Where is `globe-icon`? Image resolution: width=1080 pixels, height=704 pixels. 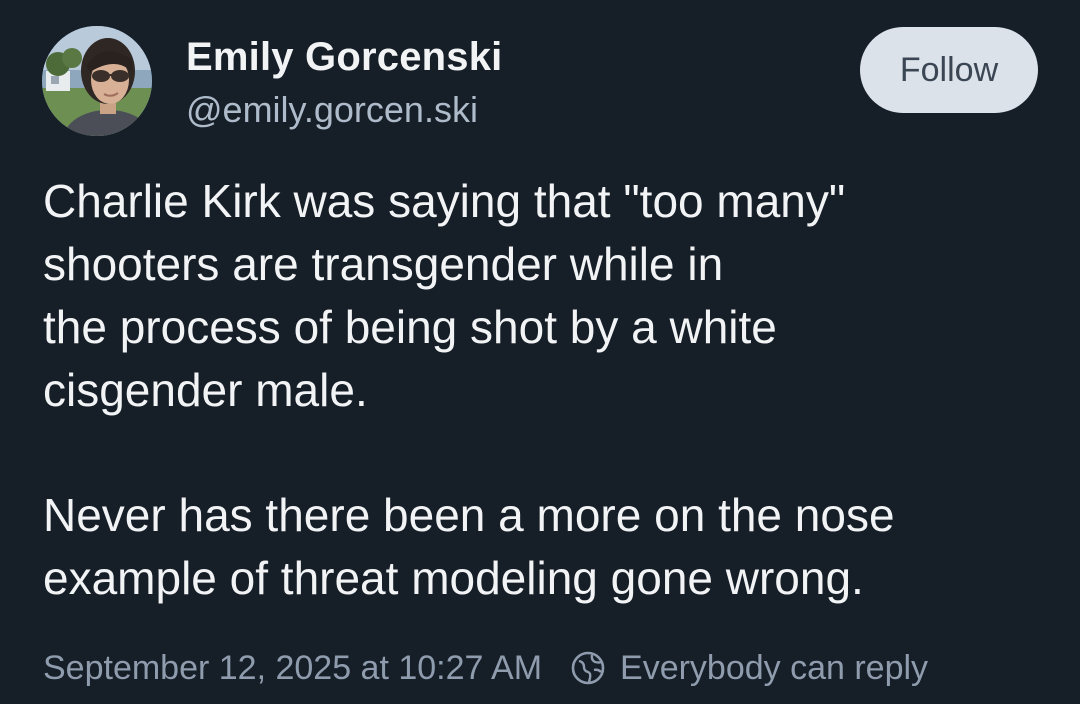
globe-icon is located at coordinates (588, 668).